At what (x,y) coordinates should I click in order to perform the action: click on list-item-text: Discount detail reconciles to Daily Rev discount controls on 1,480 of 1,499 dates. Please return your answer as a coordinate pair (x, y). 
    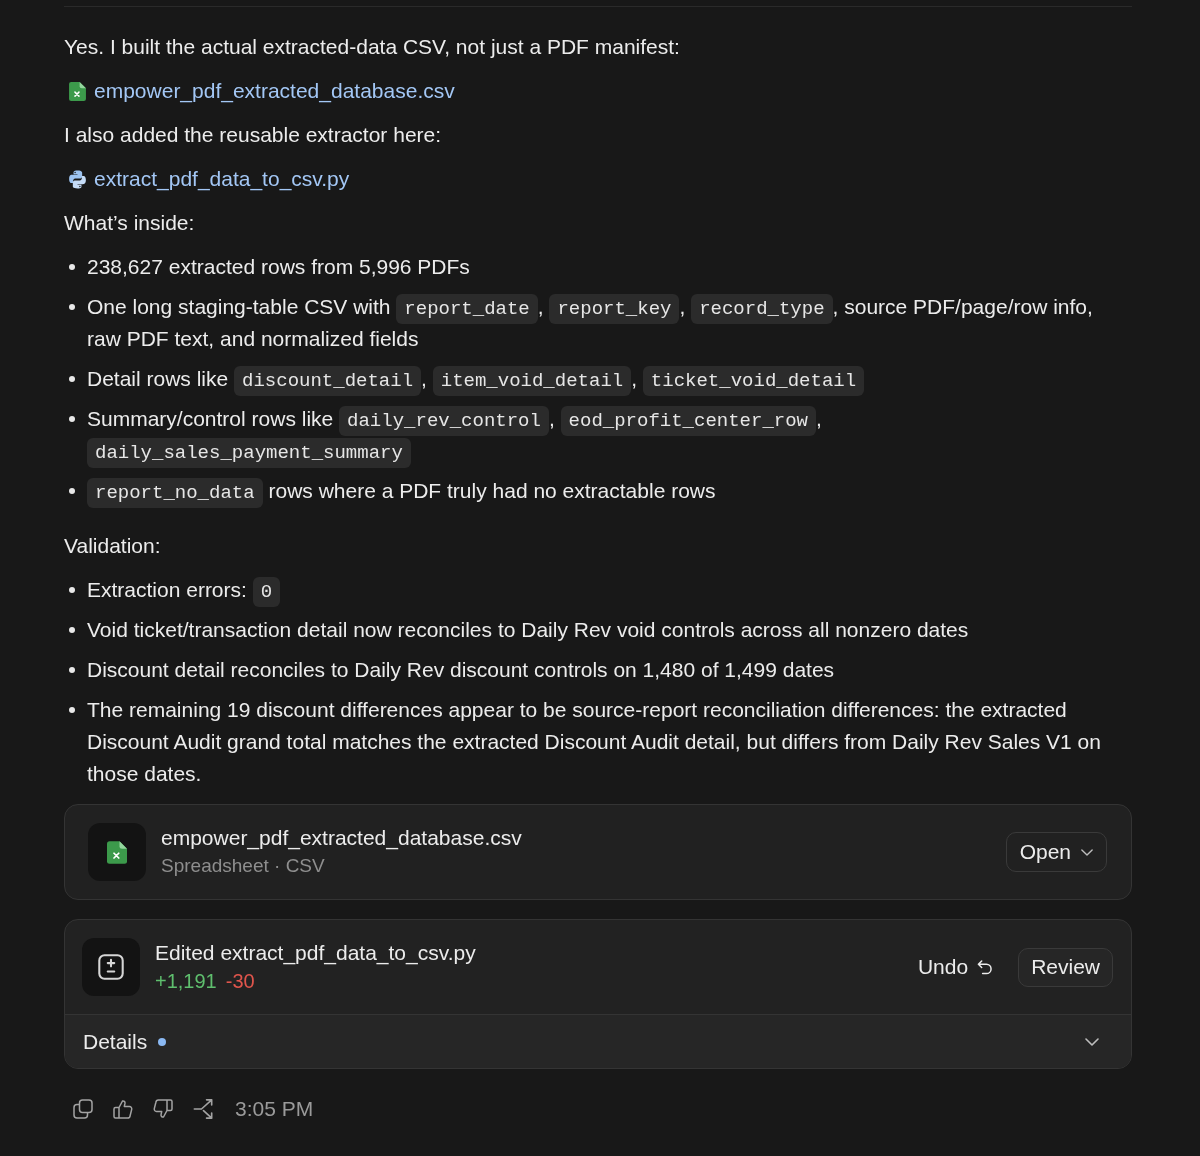
    Looking at the image, I should click on (461, 670).